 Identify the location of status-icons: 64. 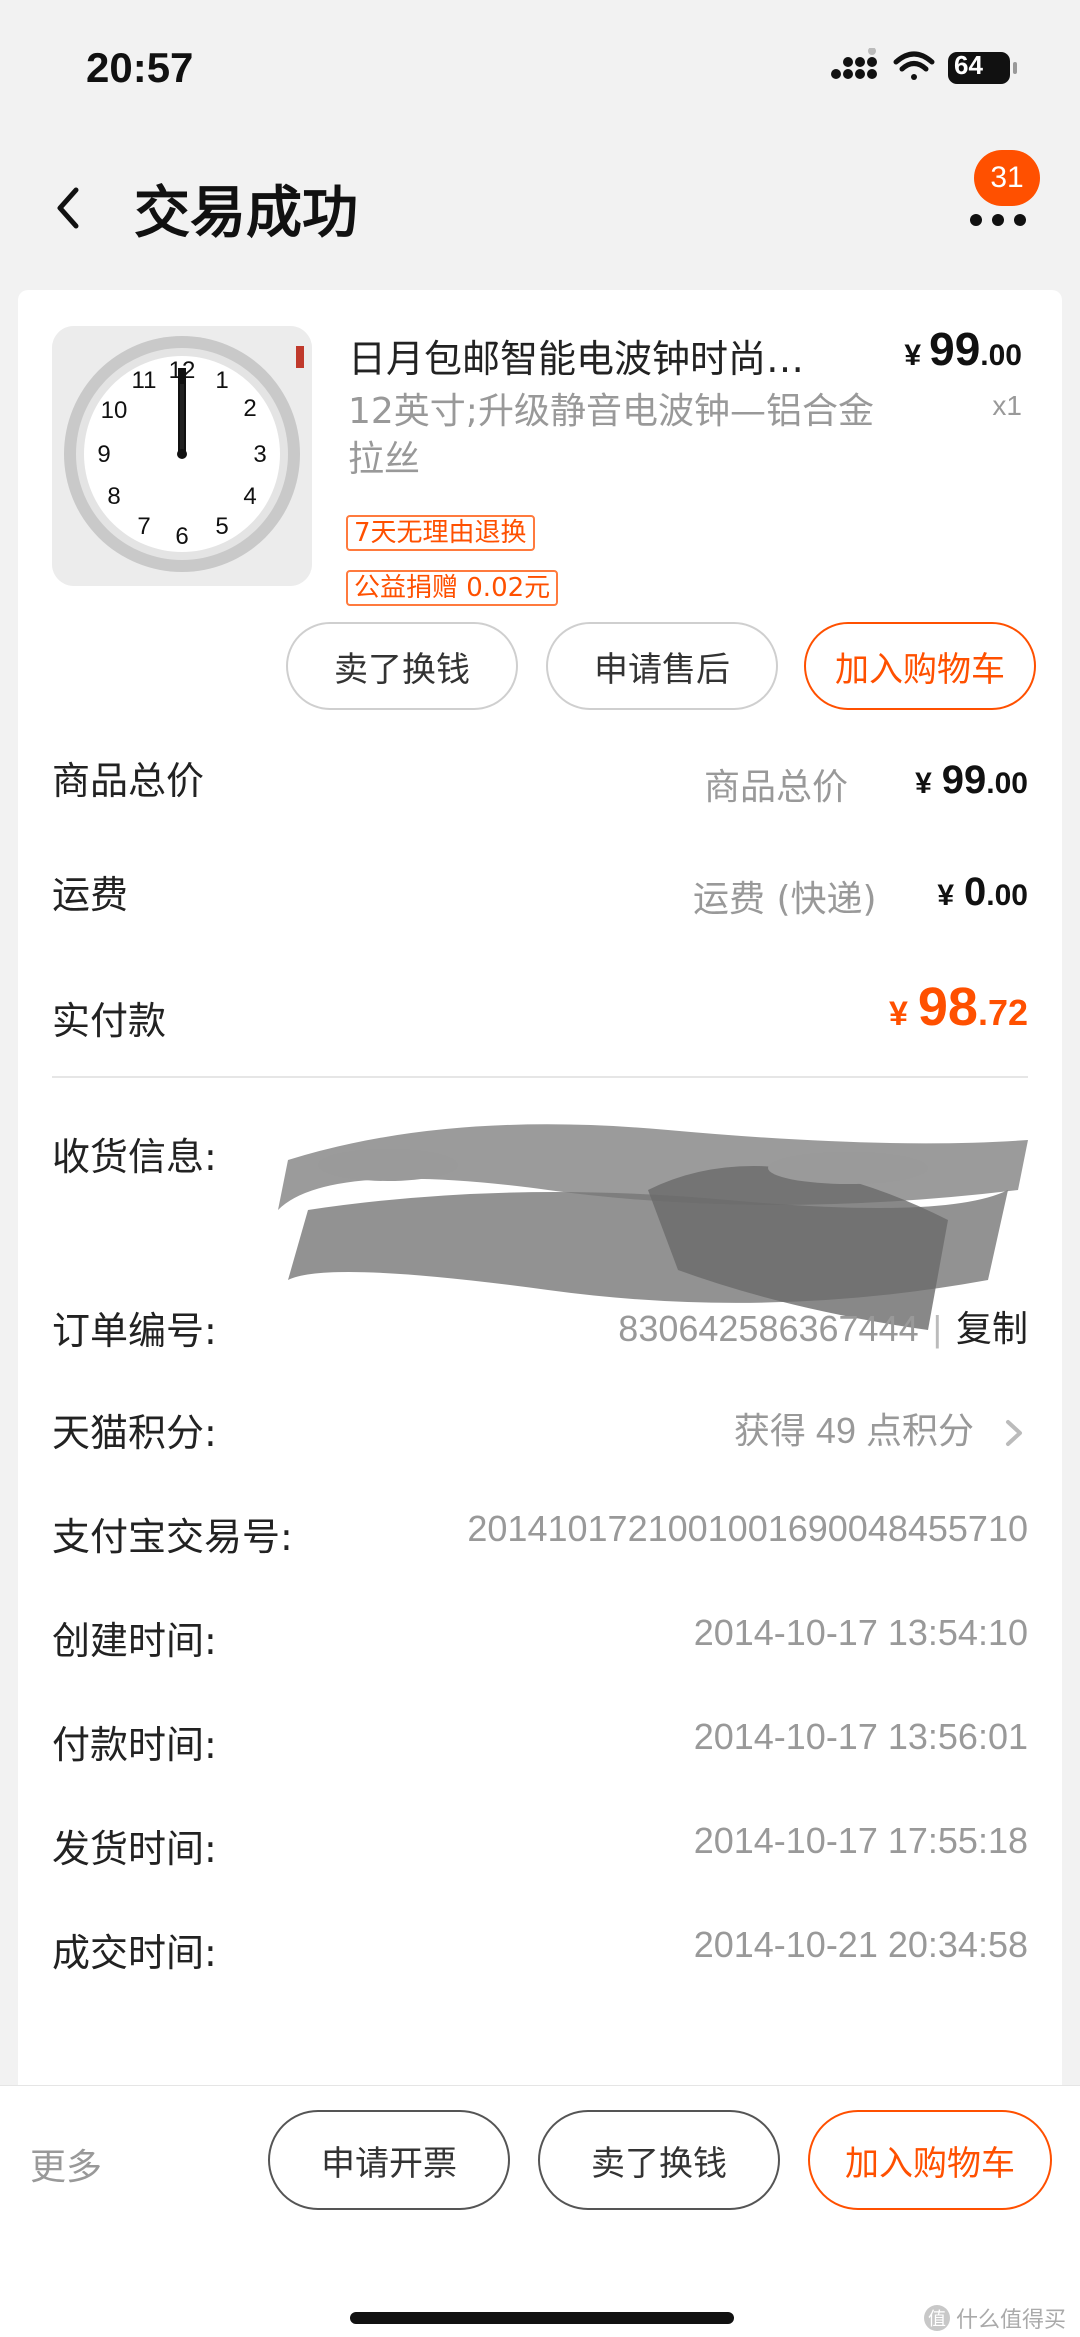
(930, 67).